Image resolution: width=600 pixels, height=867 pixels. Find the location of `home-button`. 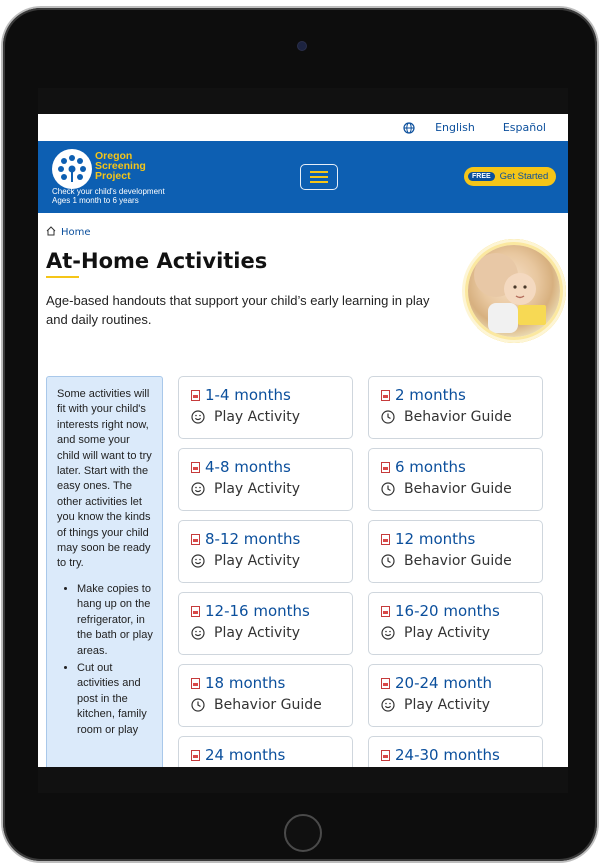

home-button is located at coordinates (303, 833).